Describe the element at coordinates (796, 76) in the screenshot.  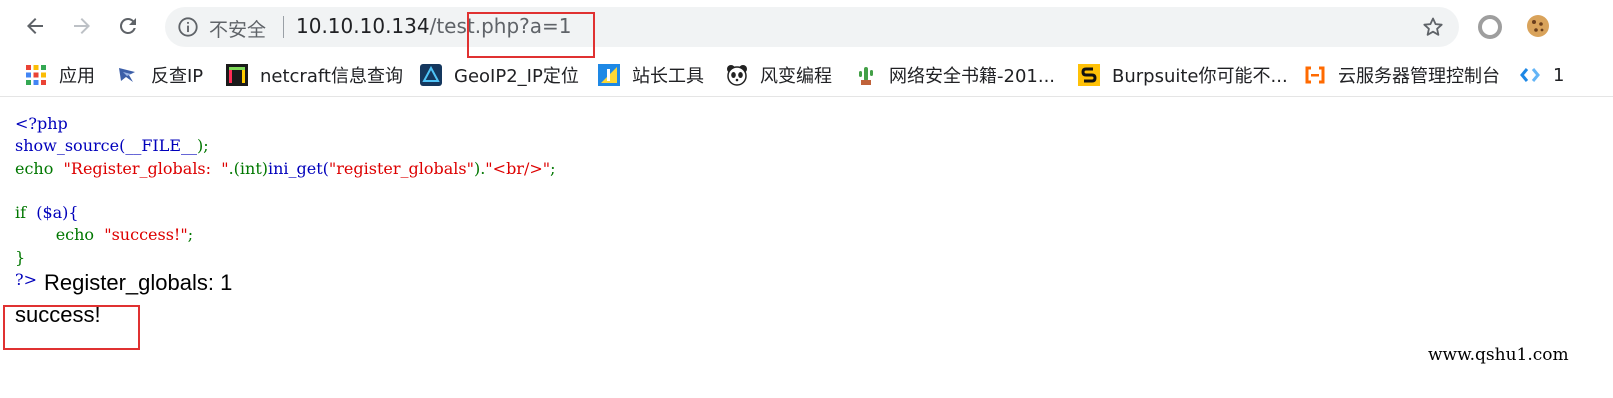
I see `bookmark-label: 风变编程` at that location.